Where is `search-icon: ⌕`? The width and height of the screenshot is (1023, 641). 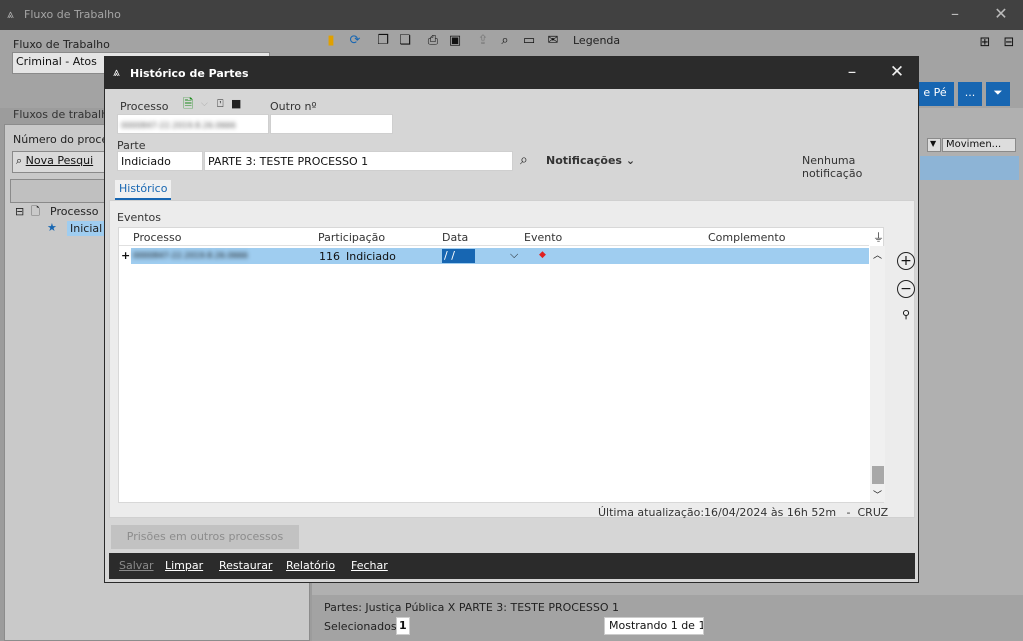 search-icon: ⌕ is located at coordinates (524, 160).